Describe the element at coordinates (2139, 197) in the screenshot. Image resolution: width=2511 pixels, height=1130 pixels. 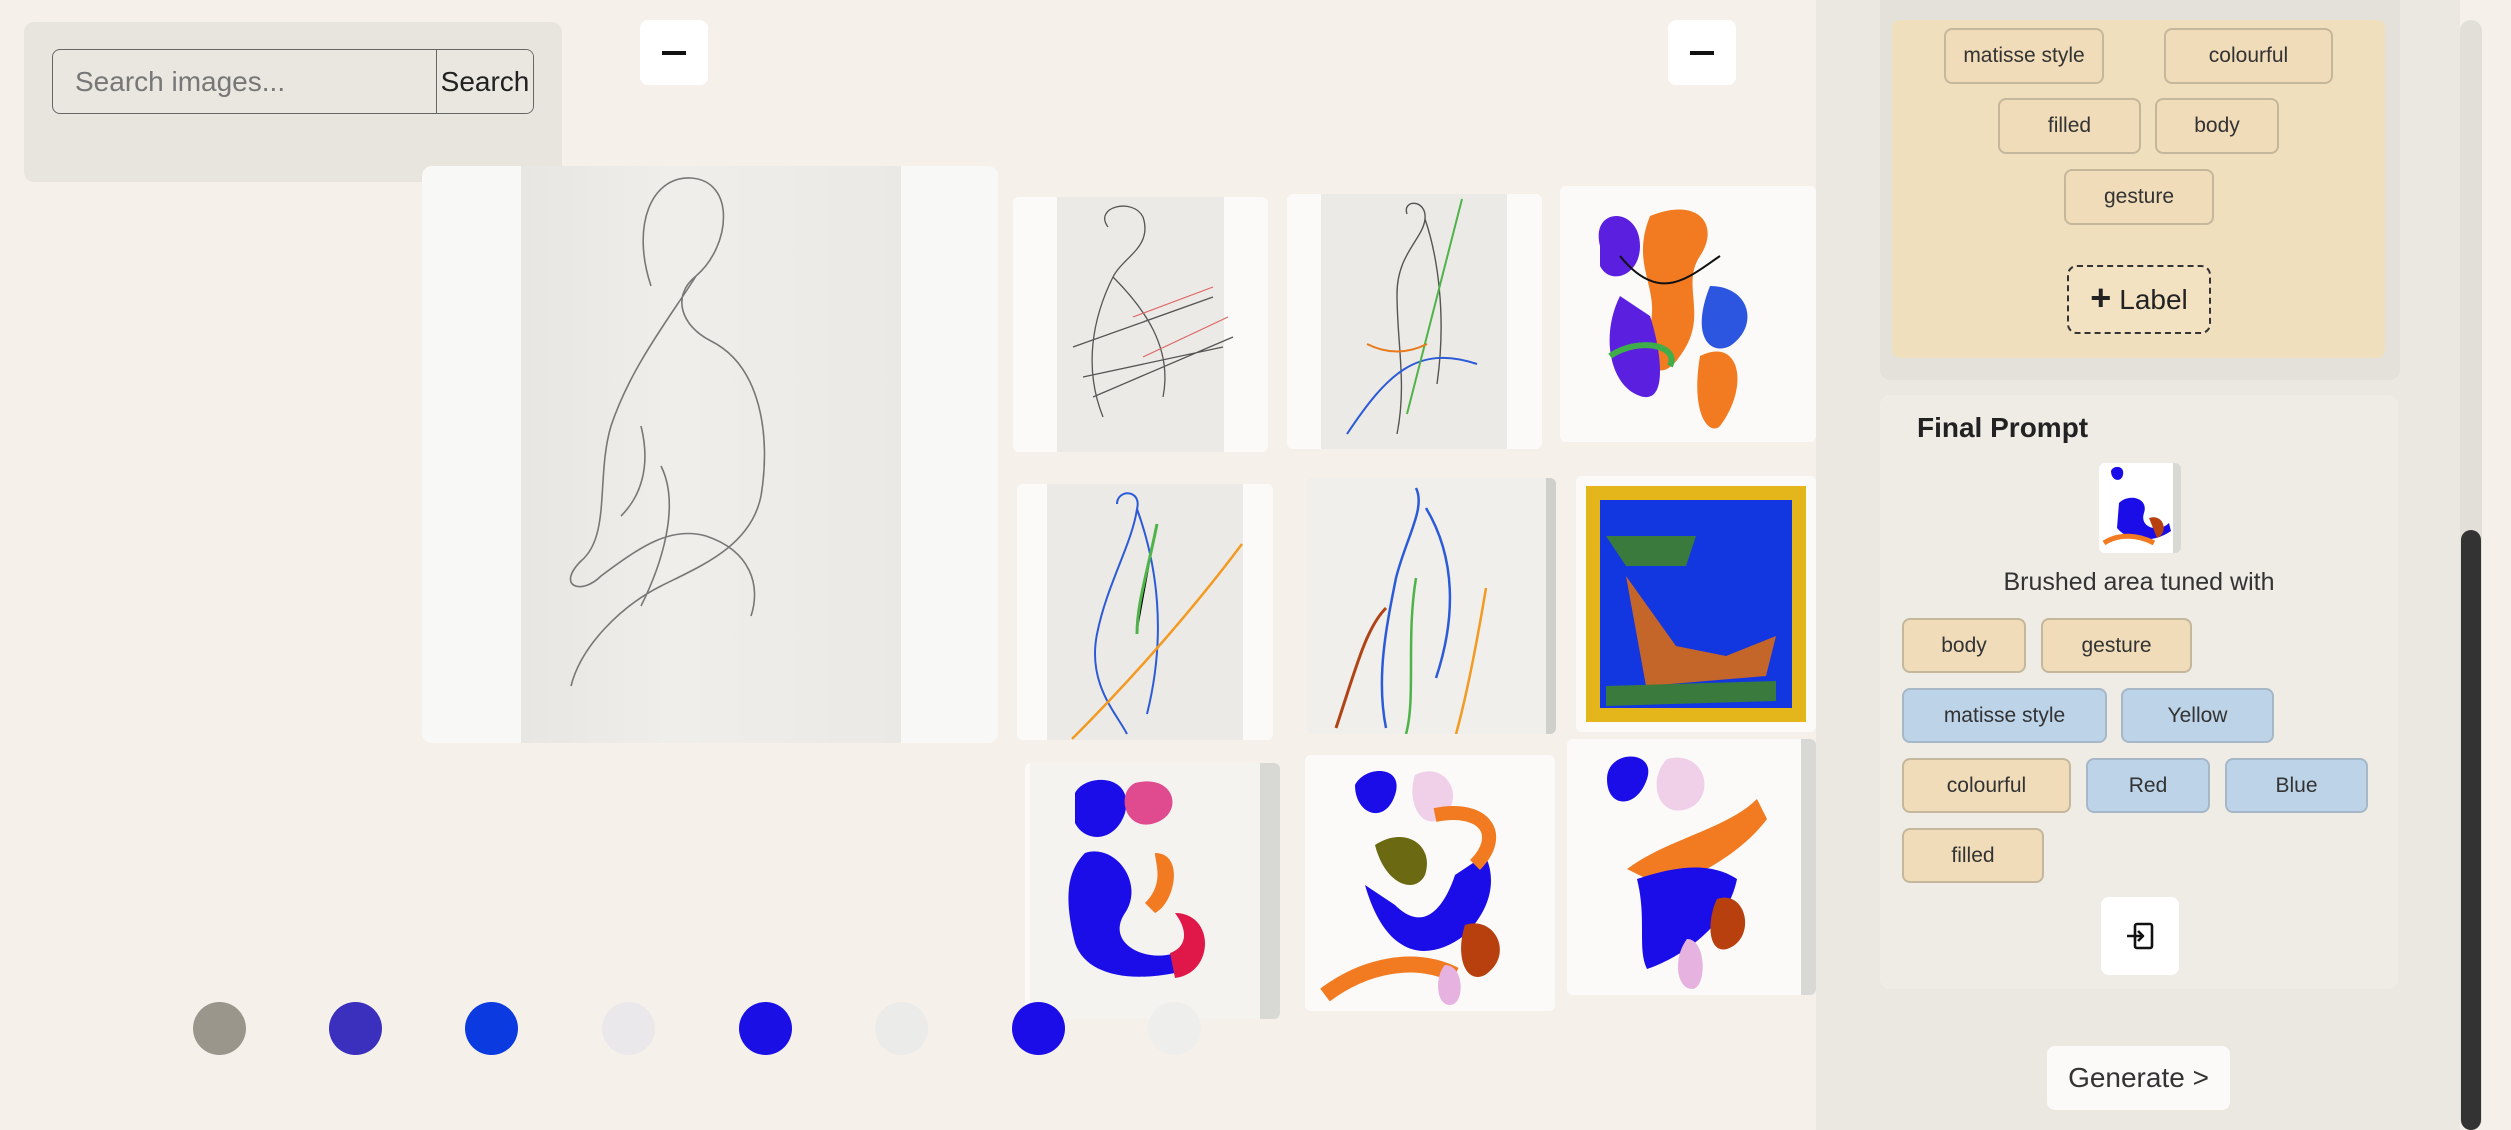
I see `label-chip: gesture` at that location.